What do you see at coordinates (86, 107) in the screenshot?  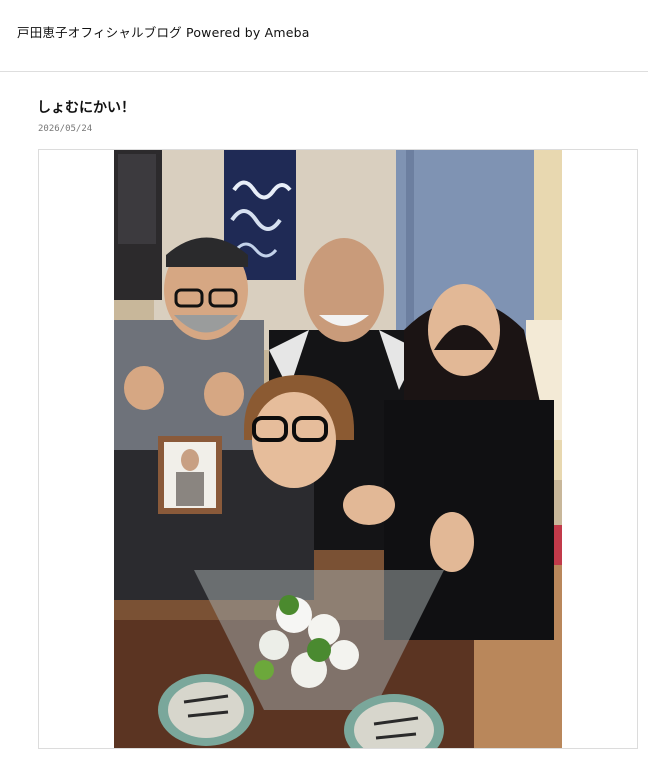 I see `entry-title: しょむにかい！` at bounding box center [86, 107].